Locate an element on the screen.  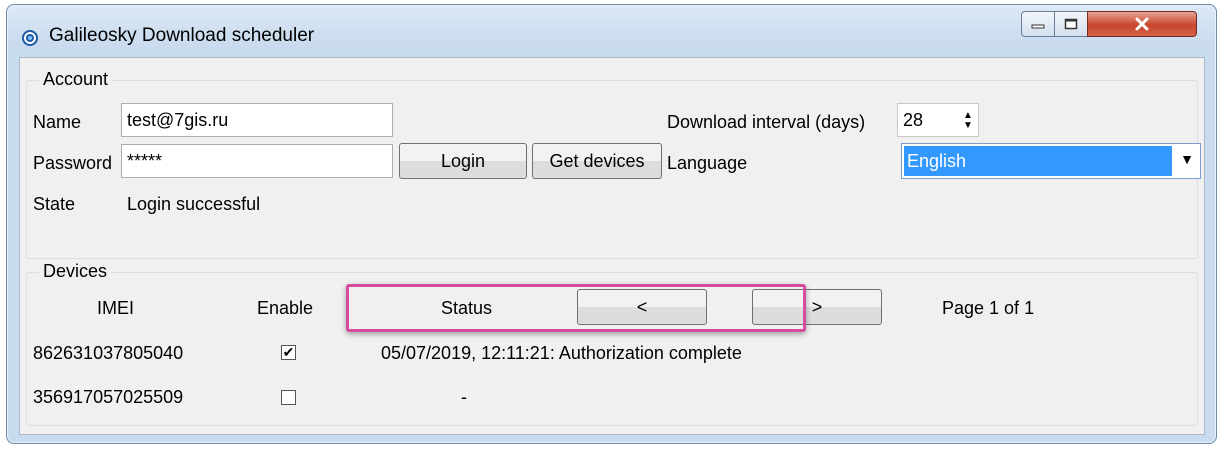
close-button is located at coordinates (1142, 24).